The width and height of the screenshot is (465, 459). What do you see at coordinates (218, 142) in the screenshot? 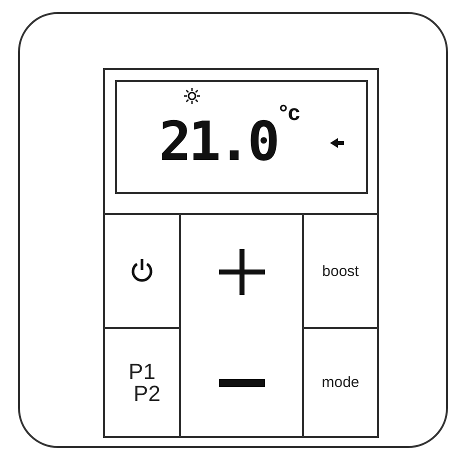
I see `temperature-reading: 21.0` at bounding box center [218, 142].